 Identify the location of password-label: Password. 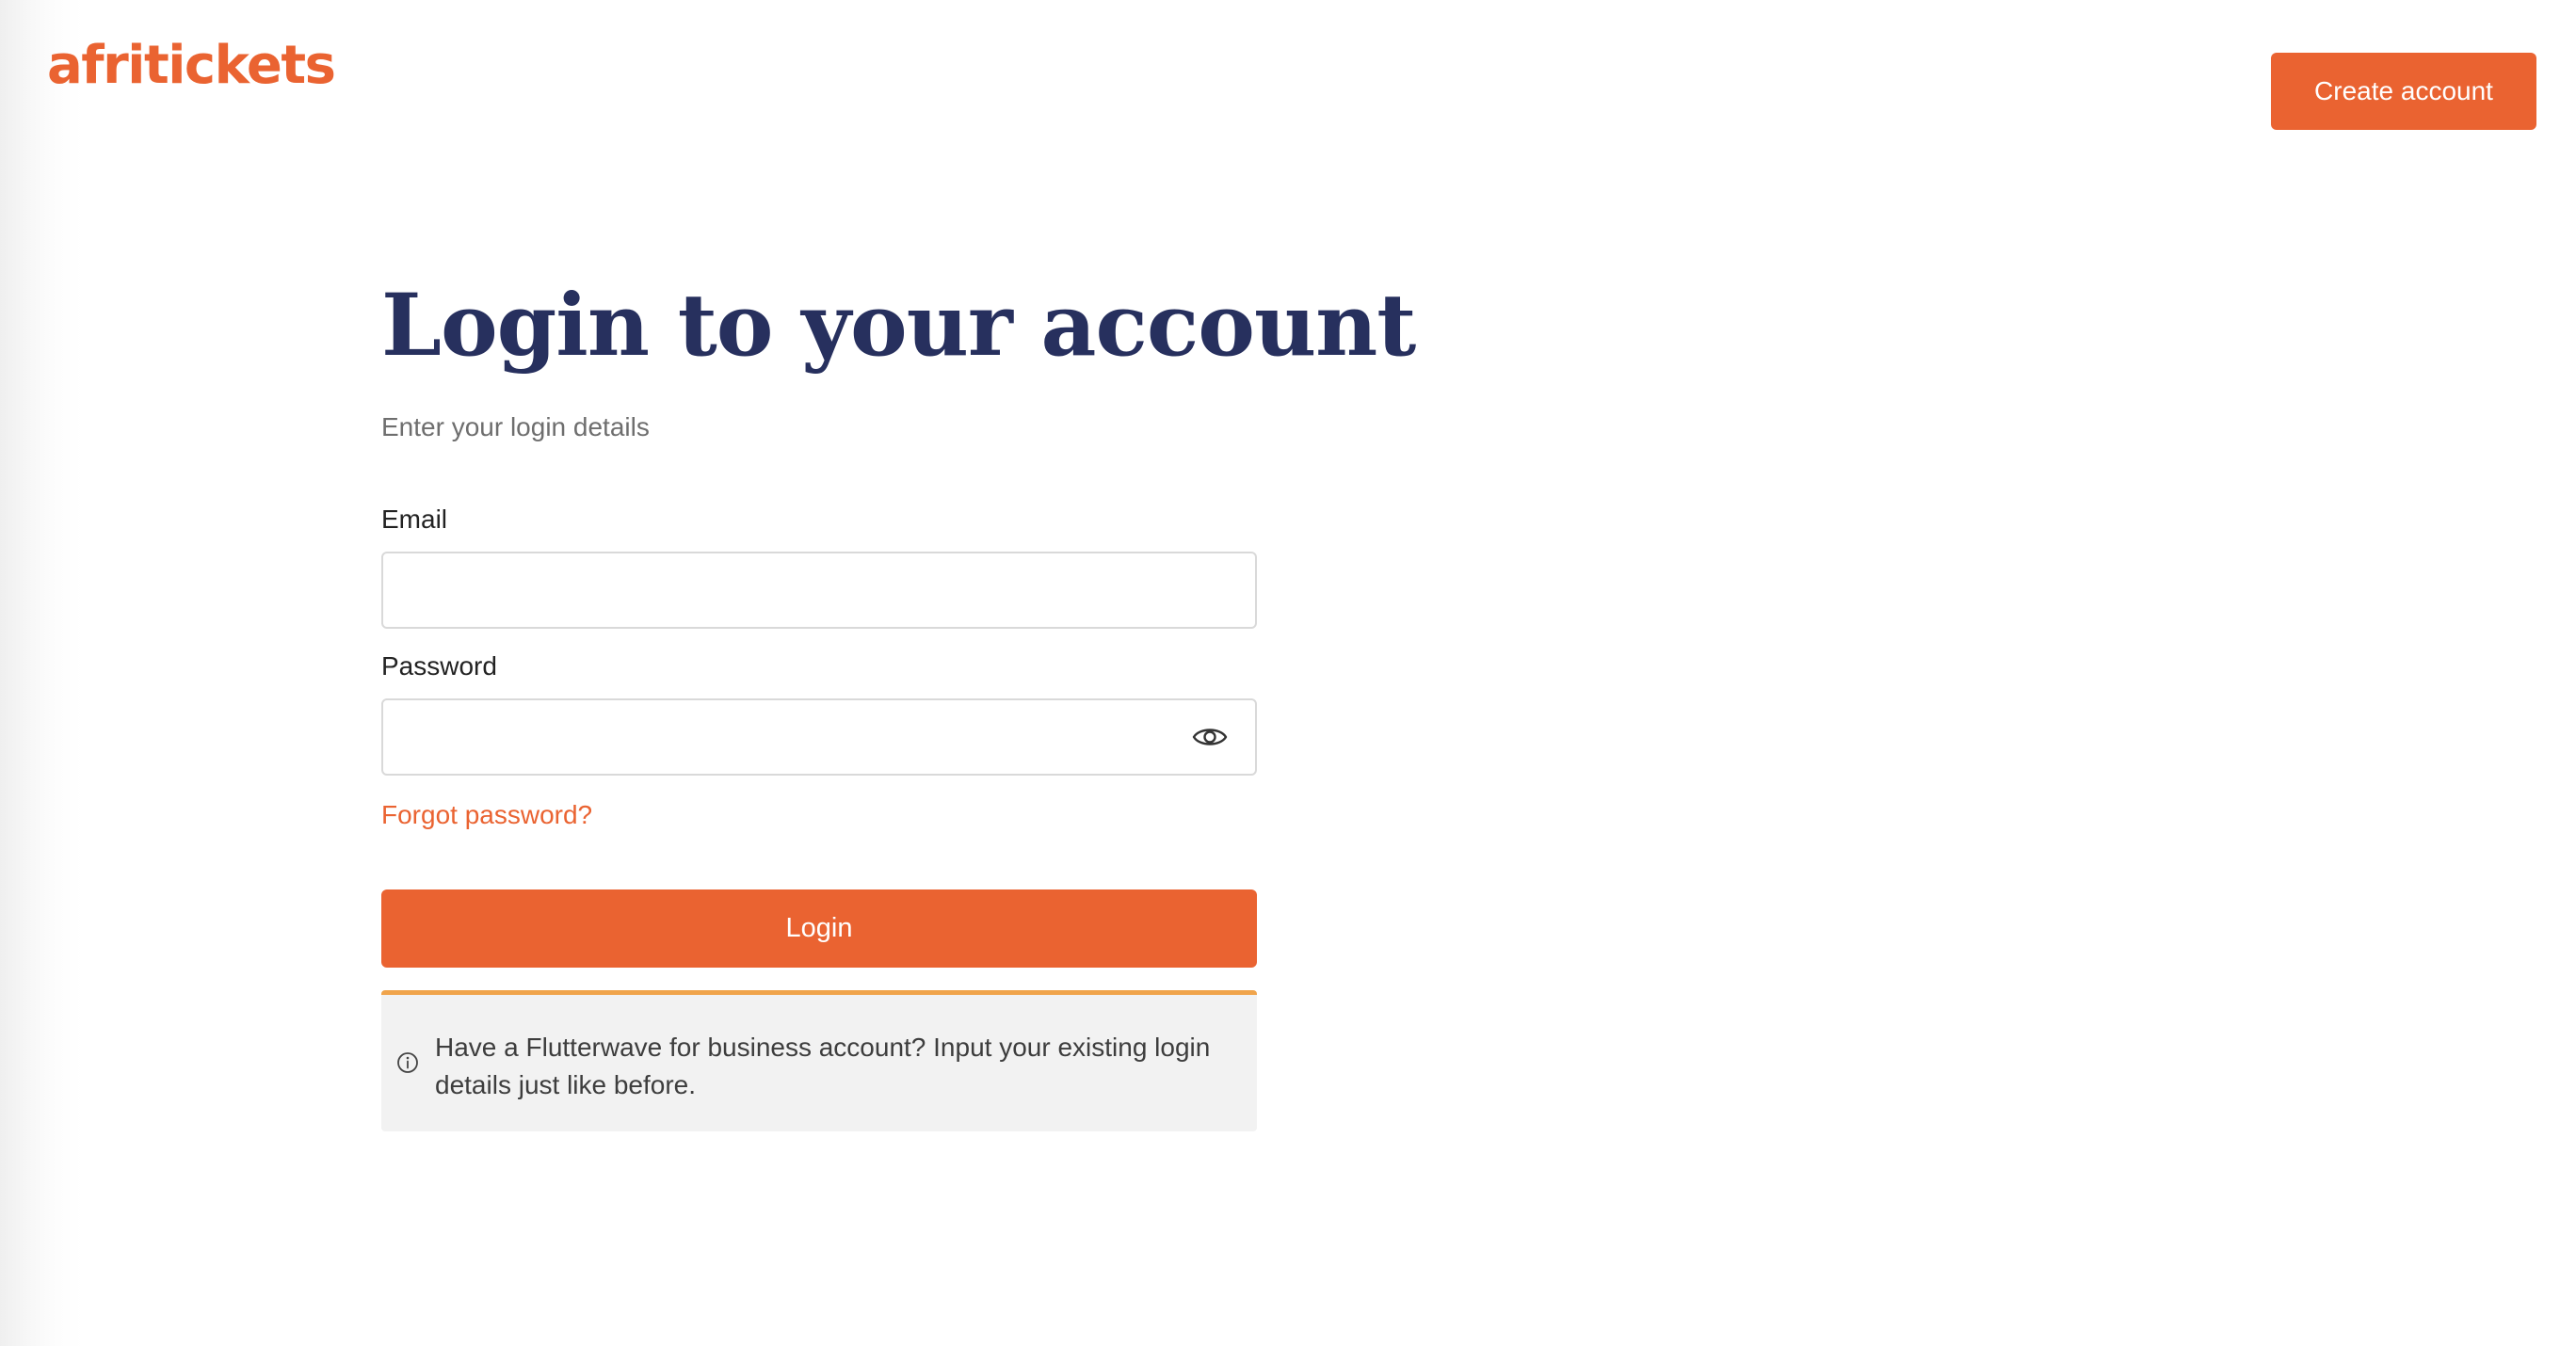
(439, 666).